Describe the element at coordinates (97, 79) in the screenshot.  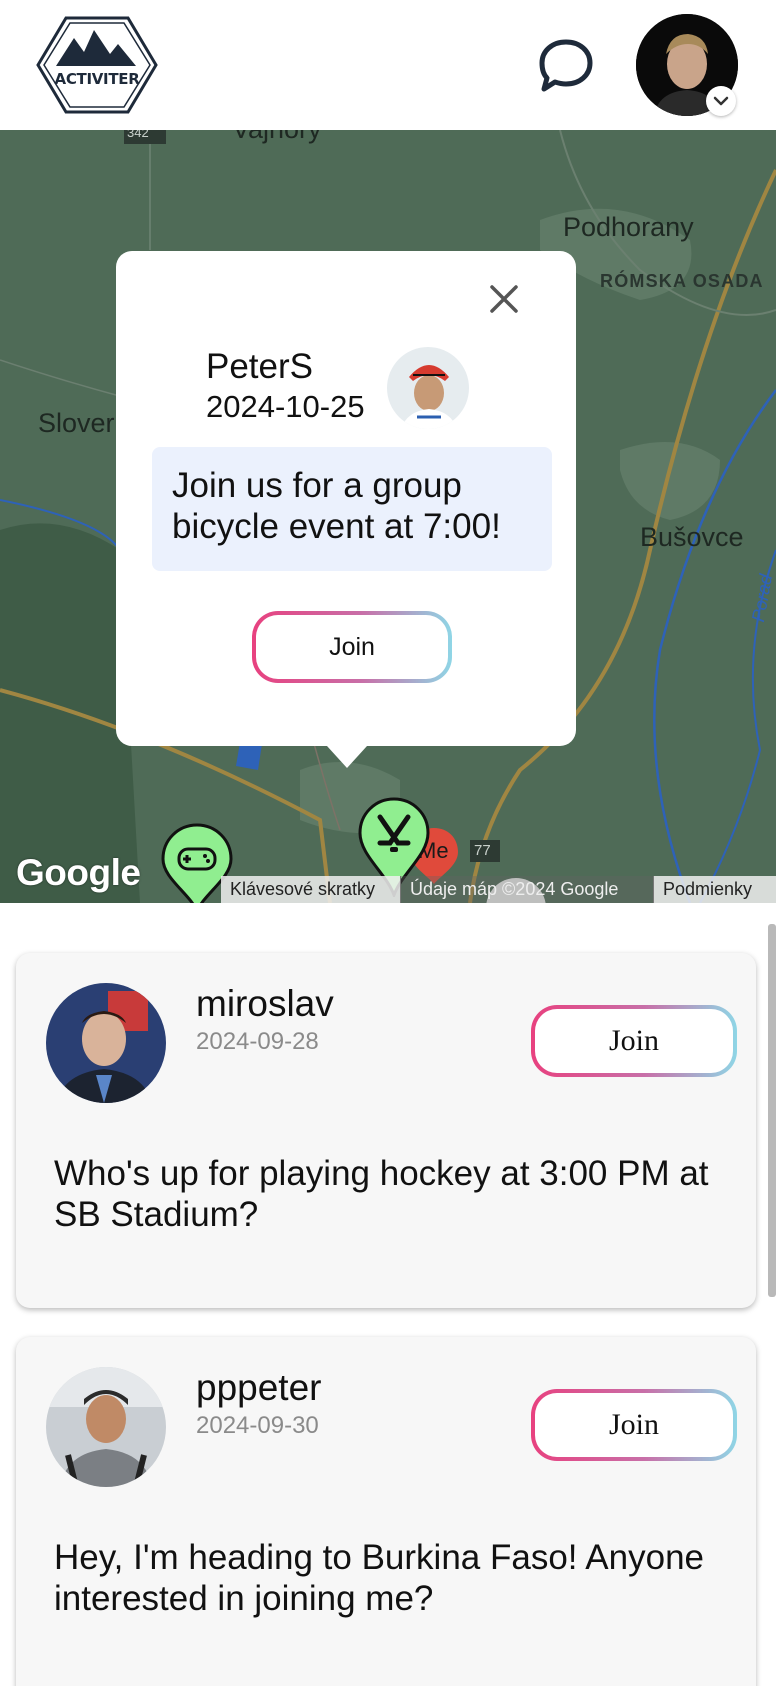
I see `logo-text: ACTIVITER` at that location.